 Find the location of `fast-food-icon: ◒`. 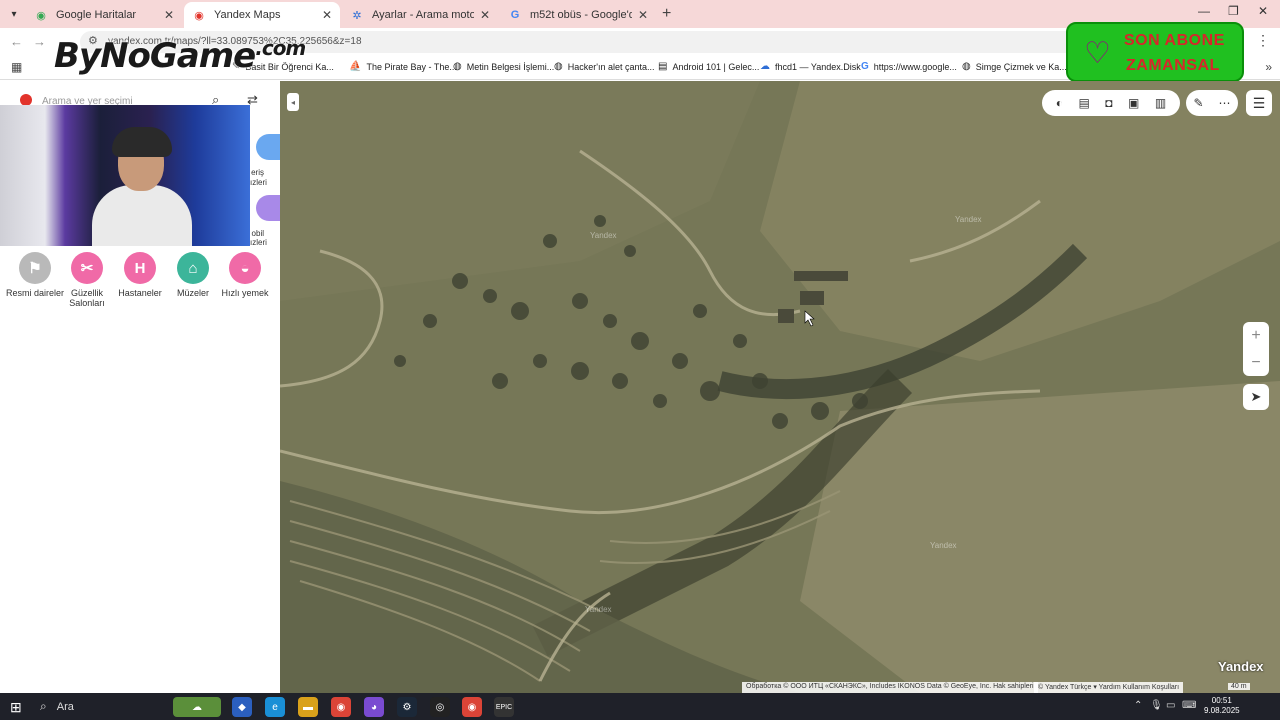

fast-food-icon: ◒ is located at coordinates (245, 268).